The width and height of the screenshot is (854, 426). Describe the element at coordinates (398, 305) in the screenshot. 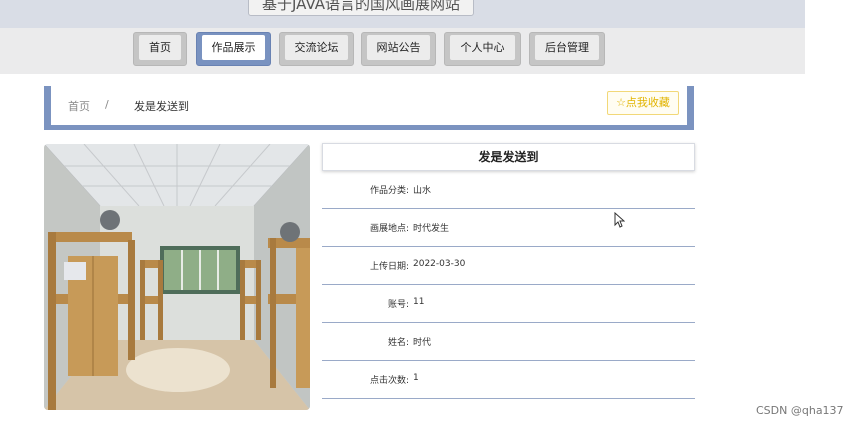

I see `detail-label: 账号:` at that location.